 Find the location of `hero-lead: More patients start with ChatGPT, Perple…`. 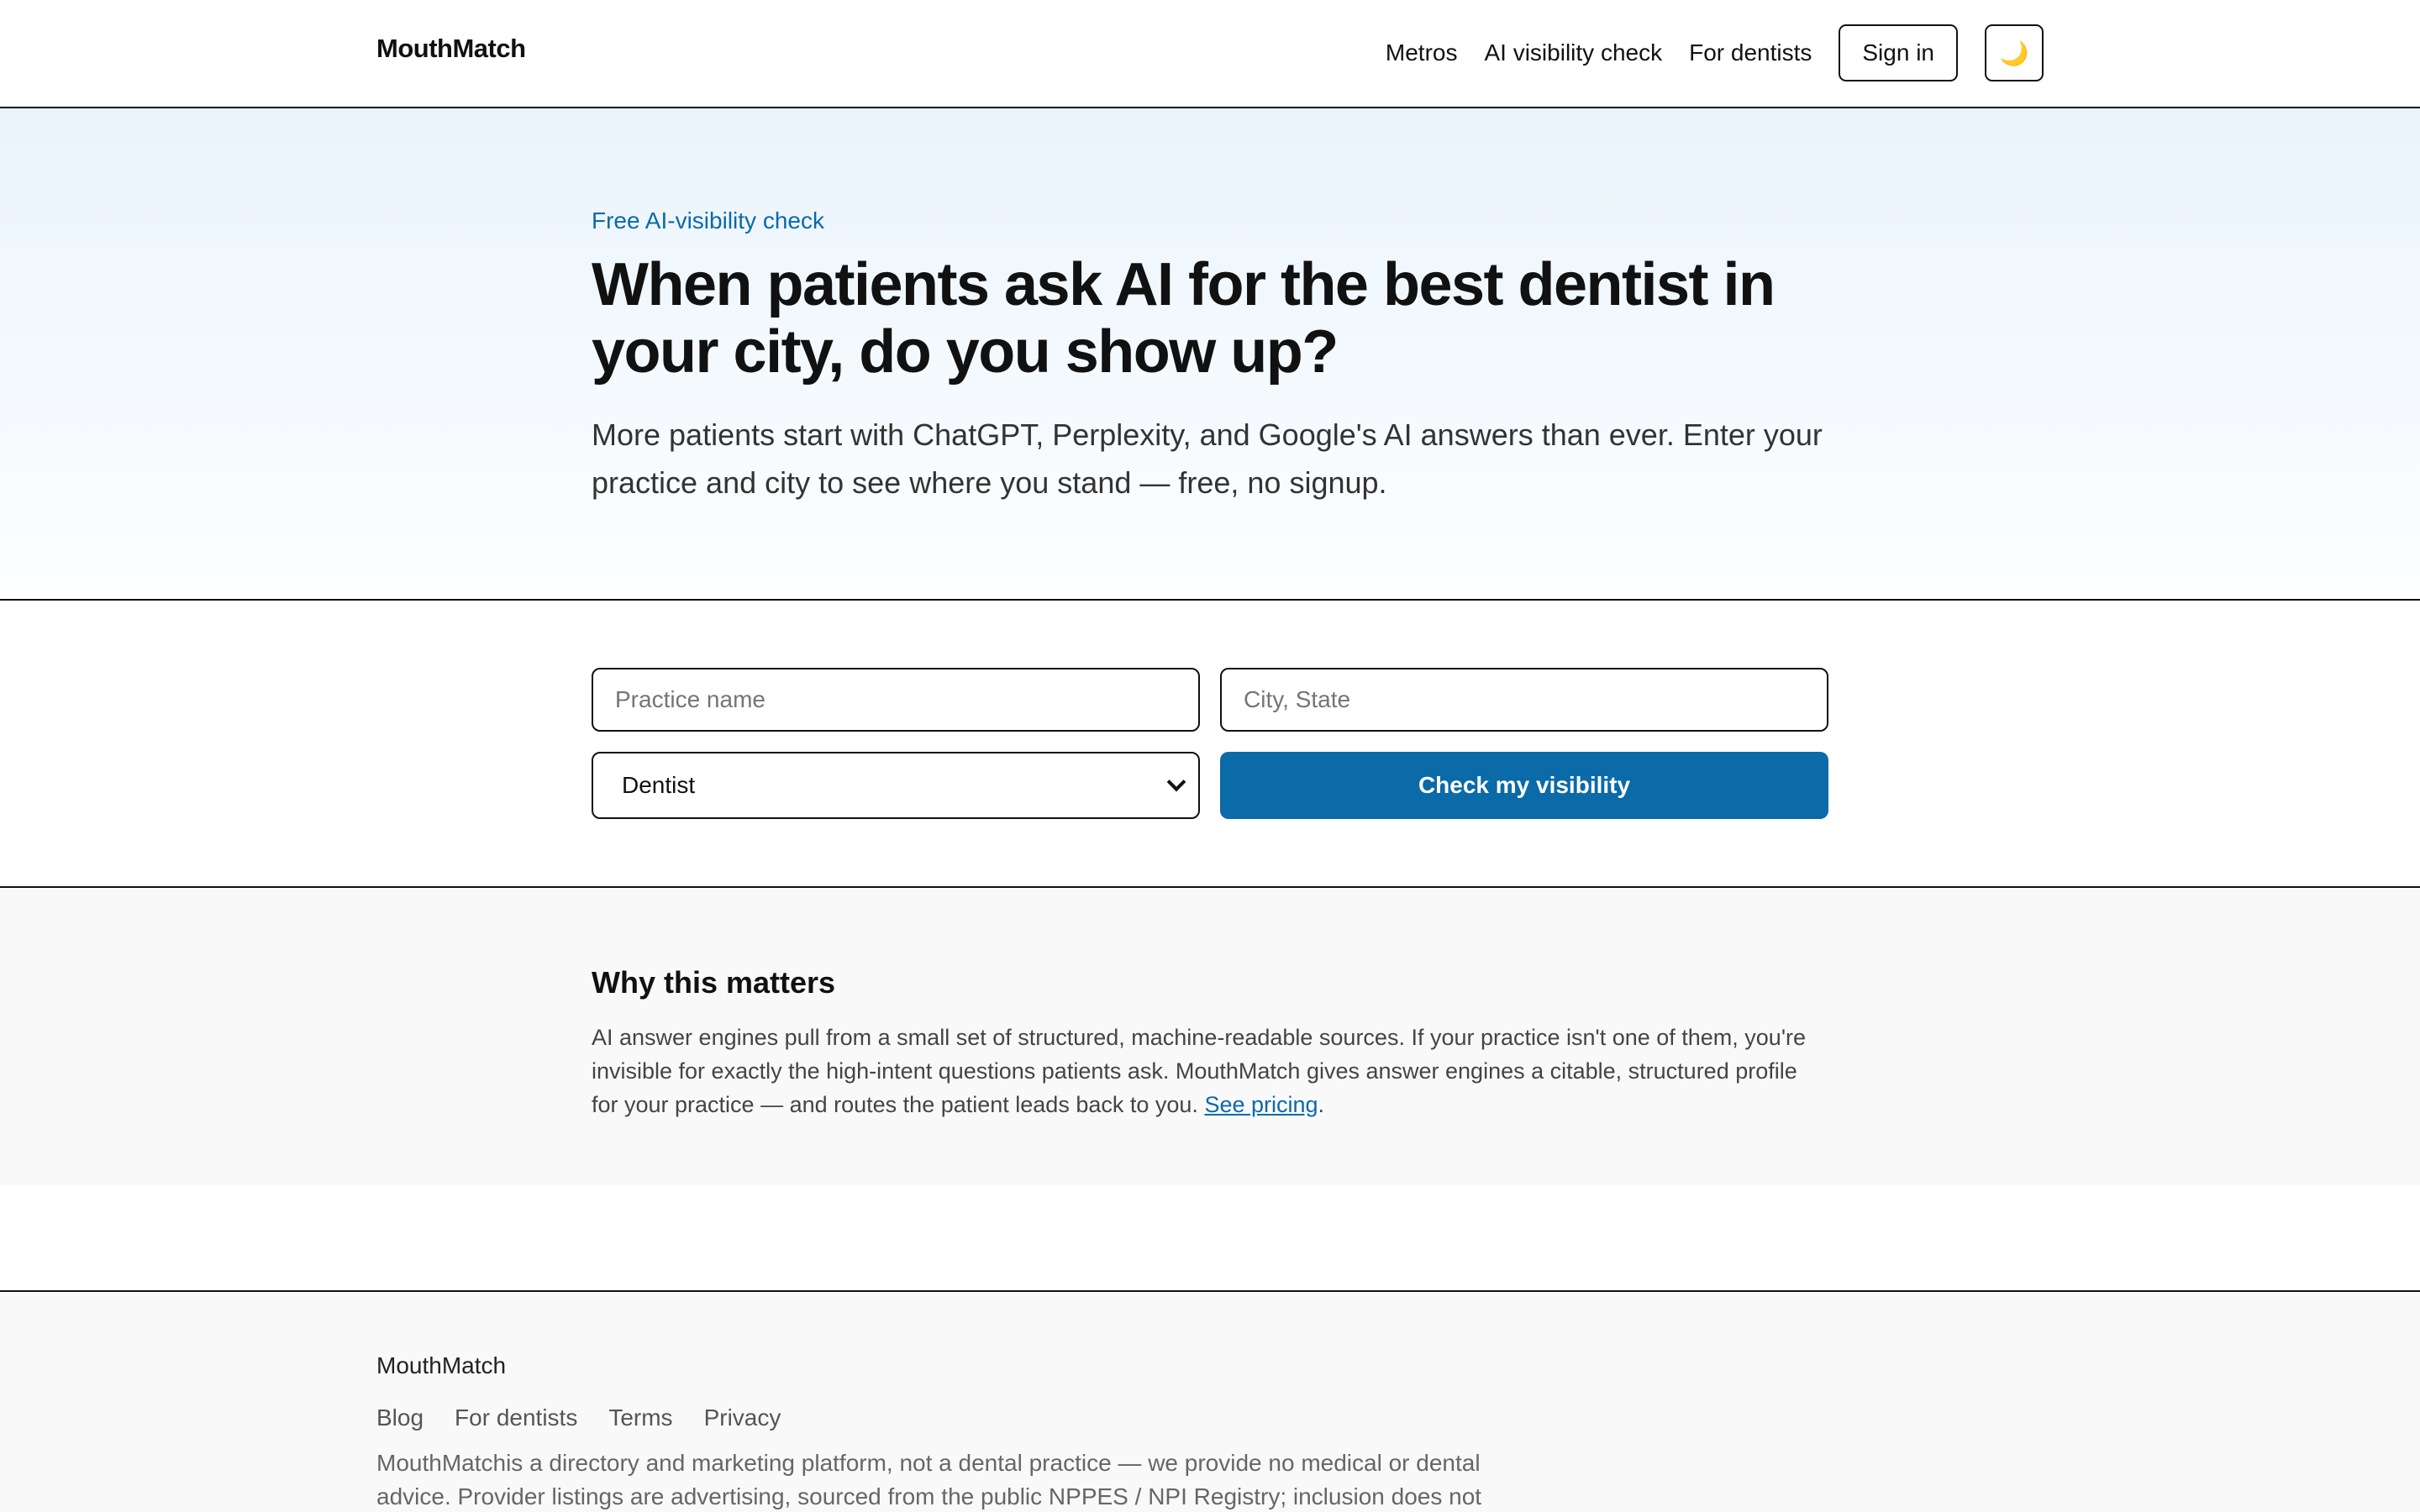

hero-lead: More patients start with ChatGPT, Perple… is located at coordinates (1207, 458).